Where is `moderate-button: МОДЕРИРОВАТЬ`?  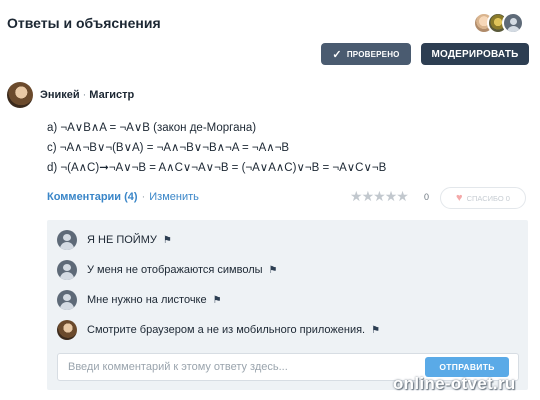 moderate-button: МОДЕРИРОВАТЬ is located at coordinates (475, 54).